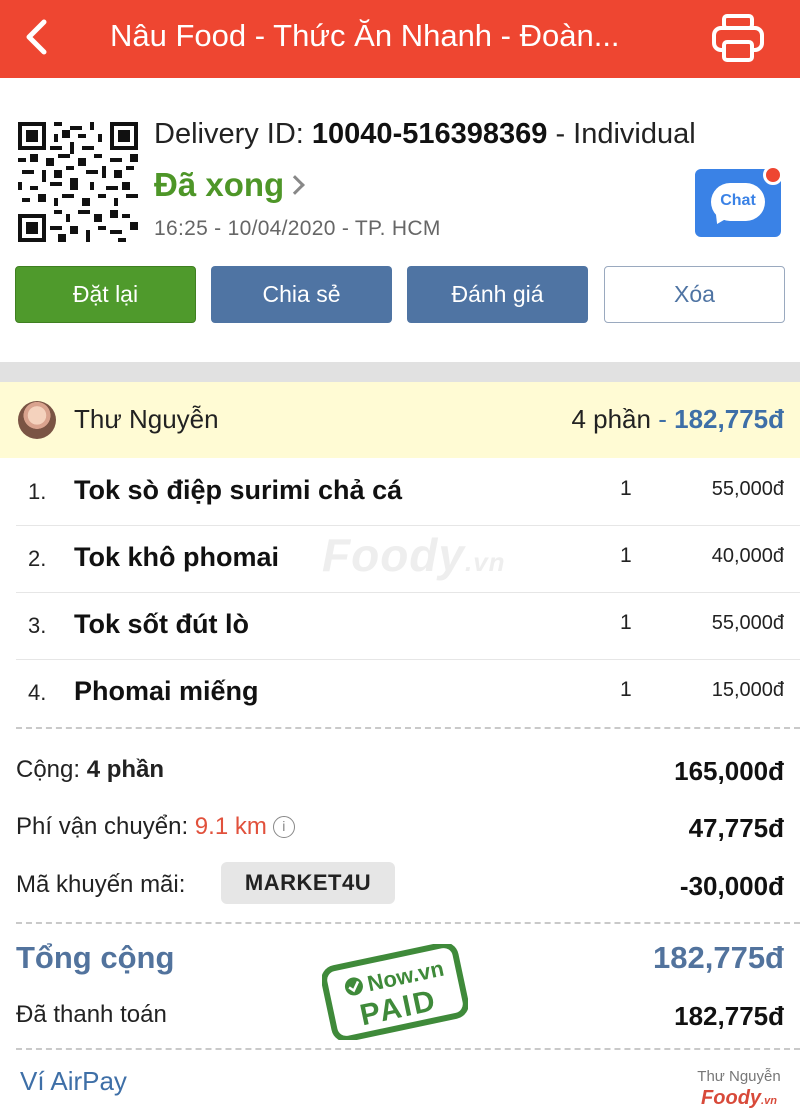 The image size is (800, 1120). Describe the element at coordinates (736, 828) in the screenshot. I see `shipping-value: 47,775đ` at that location.